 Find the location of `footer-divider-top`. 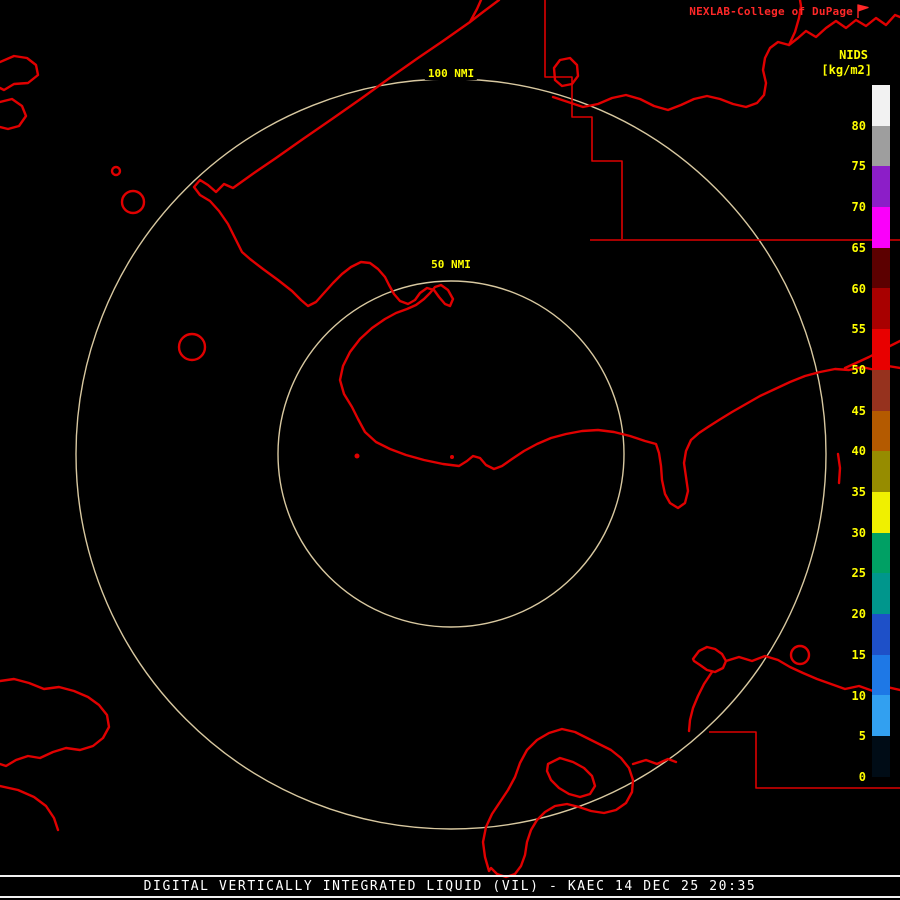

footer-divider-top is located at coordinates (450, 876).